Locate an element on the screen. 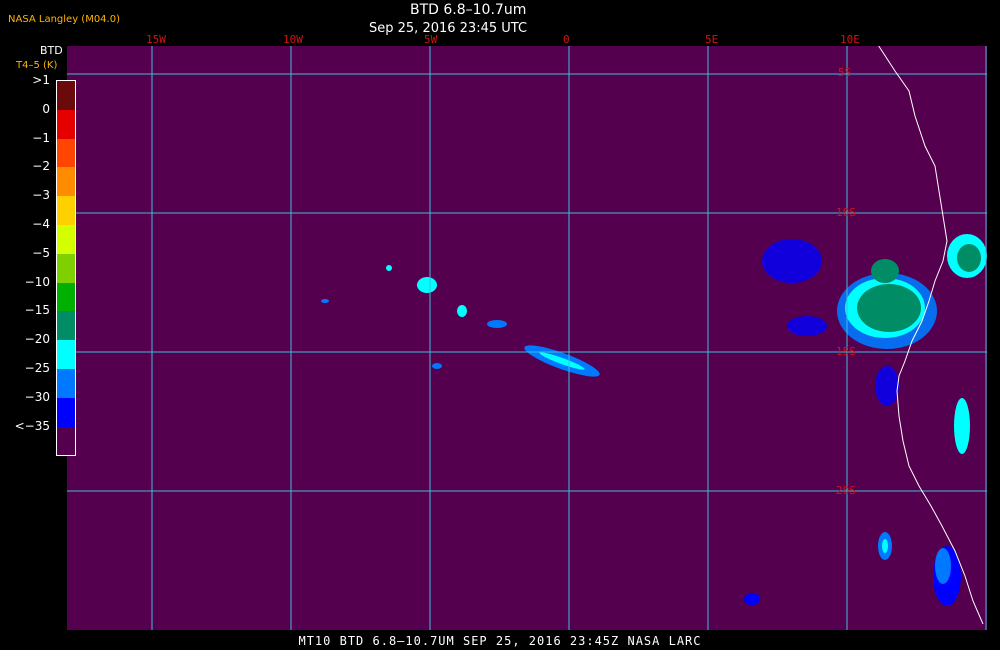 The image size is (1000, 650). colorbar is located at coordinates (66, 268).